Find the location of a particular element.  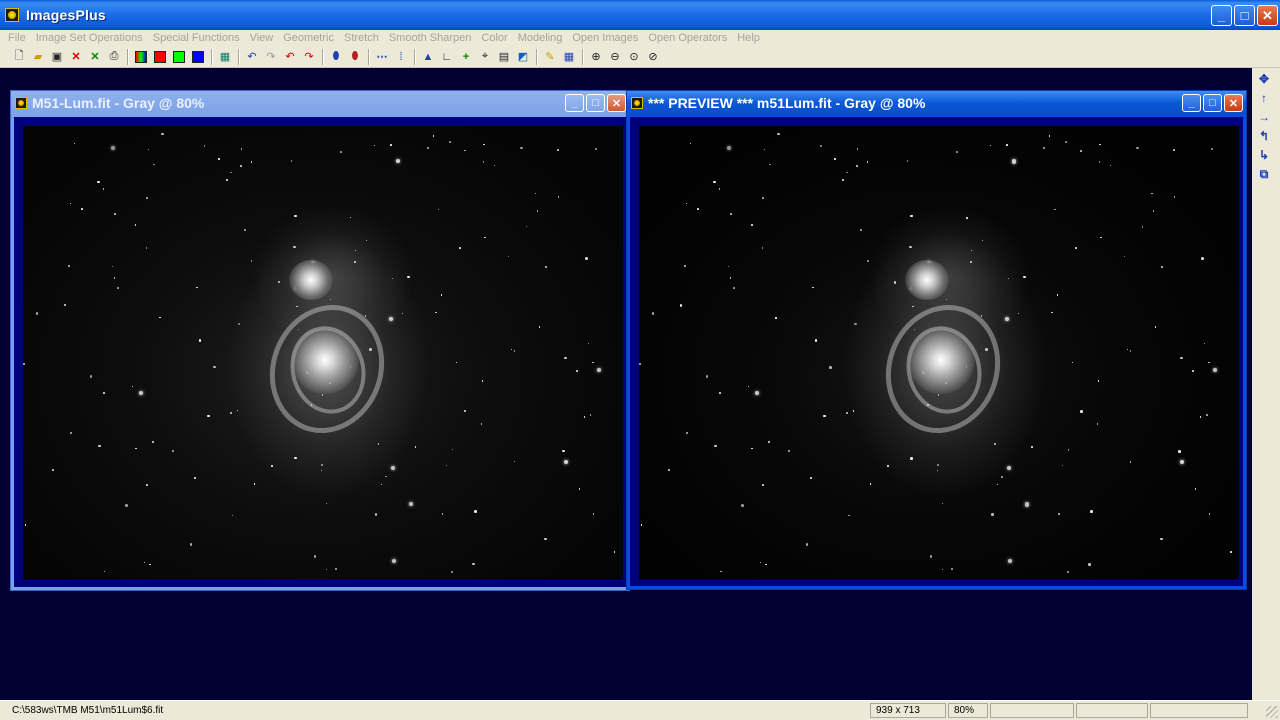

menu-view: View is located at coordinates (262, 38).